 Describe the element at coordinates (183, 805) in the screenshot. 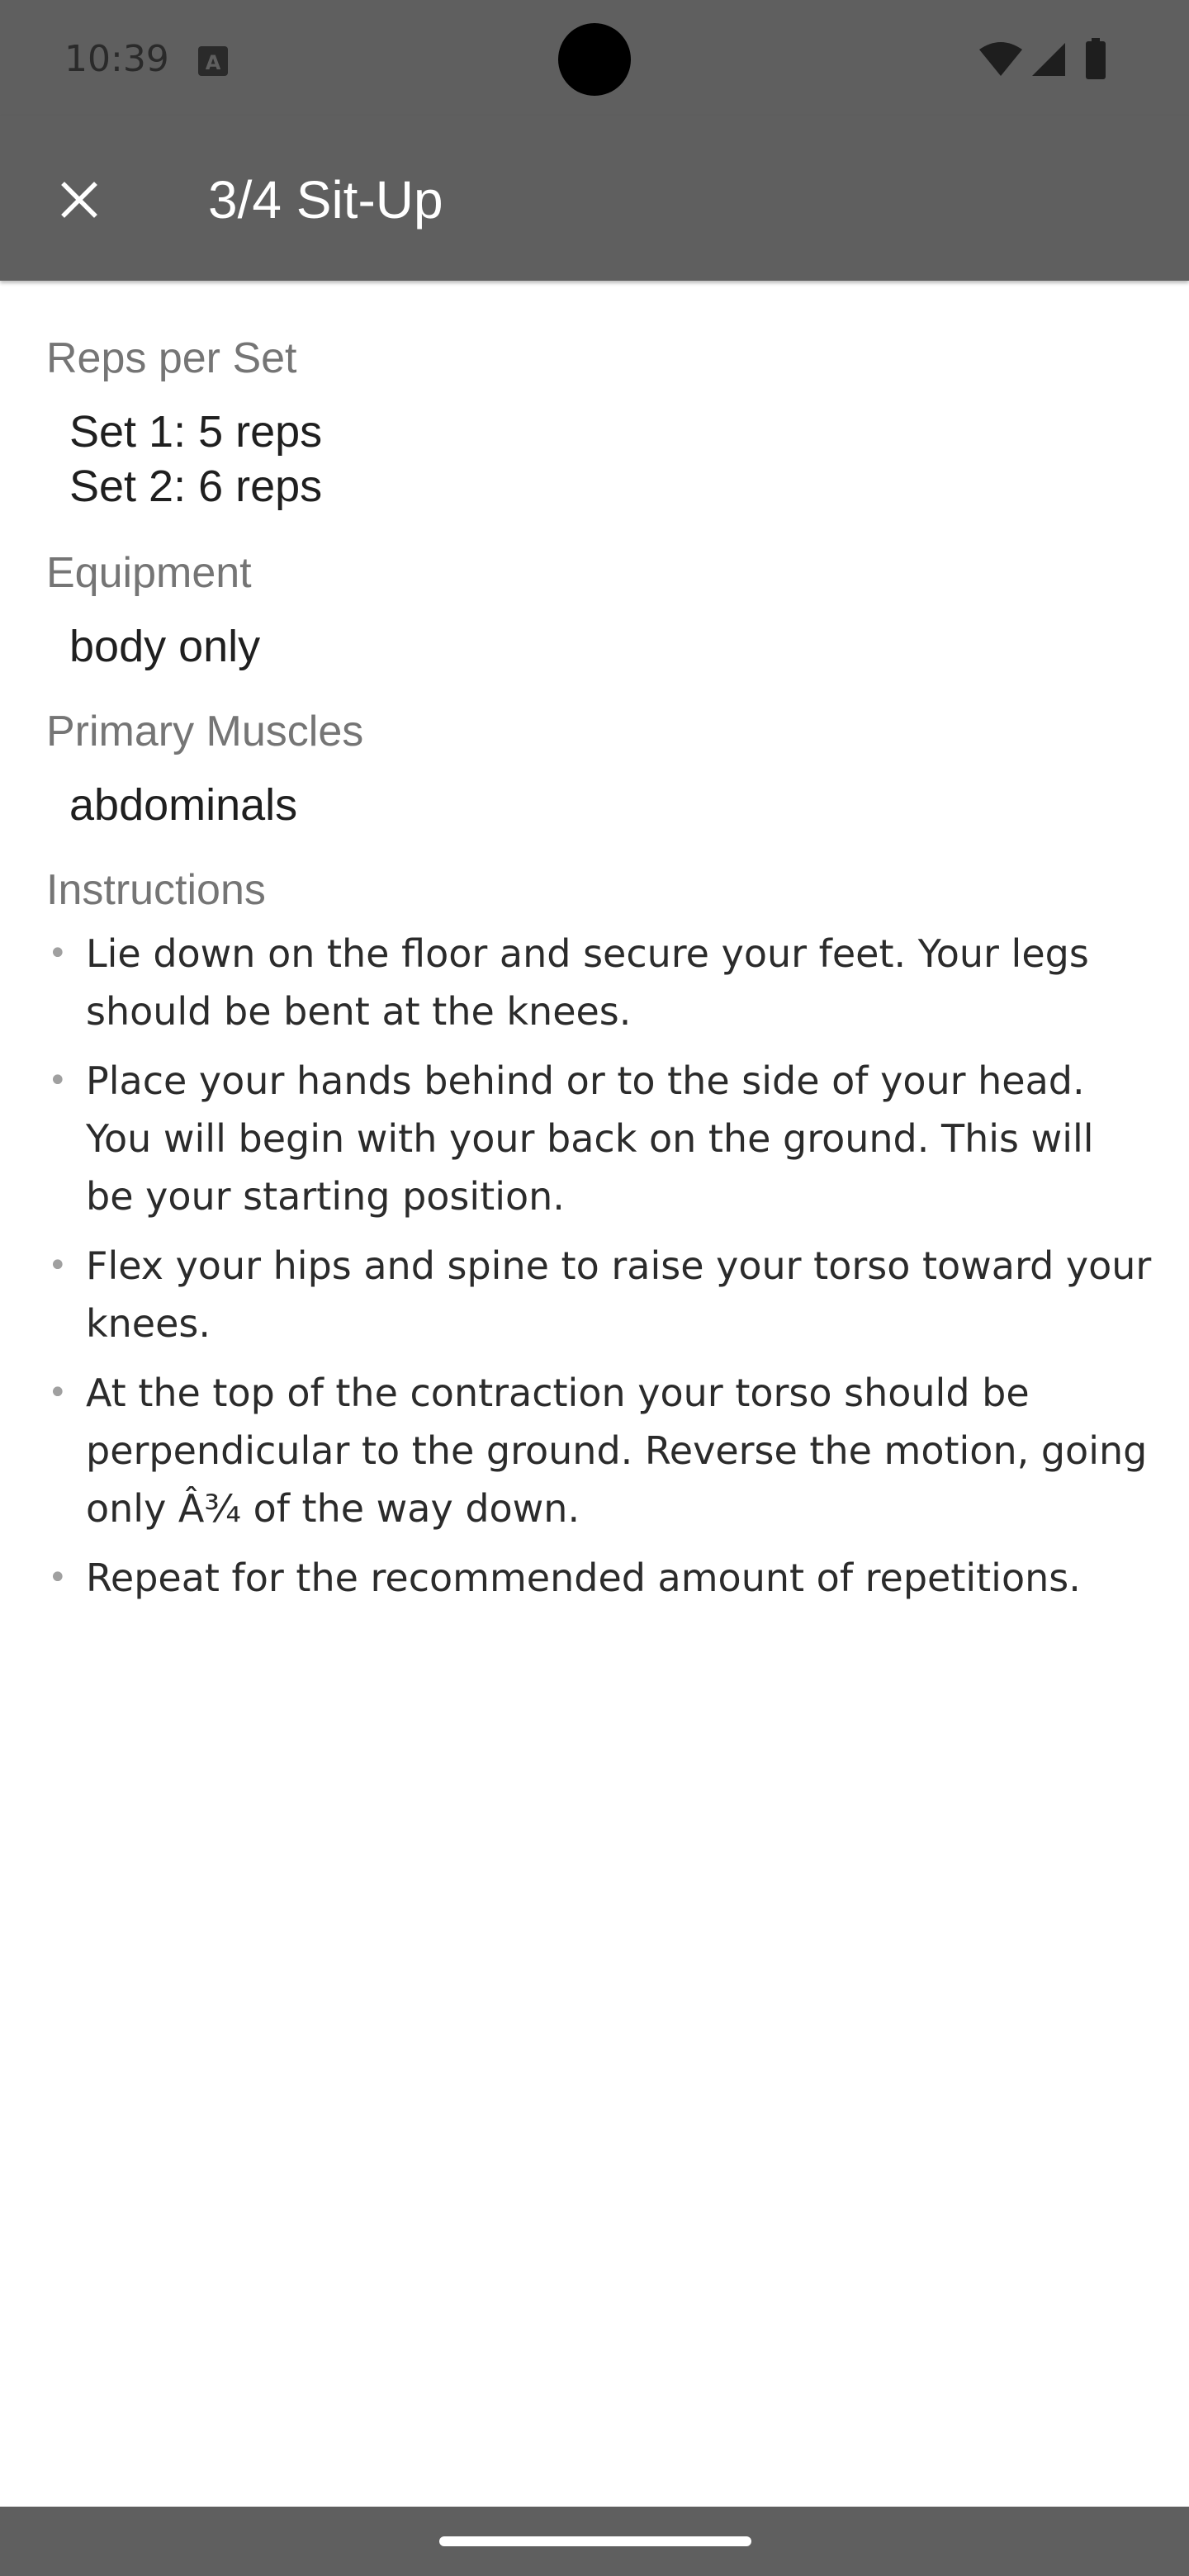

I see `primary-muscles-value: abdominals` at that location.